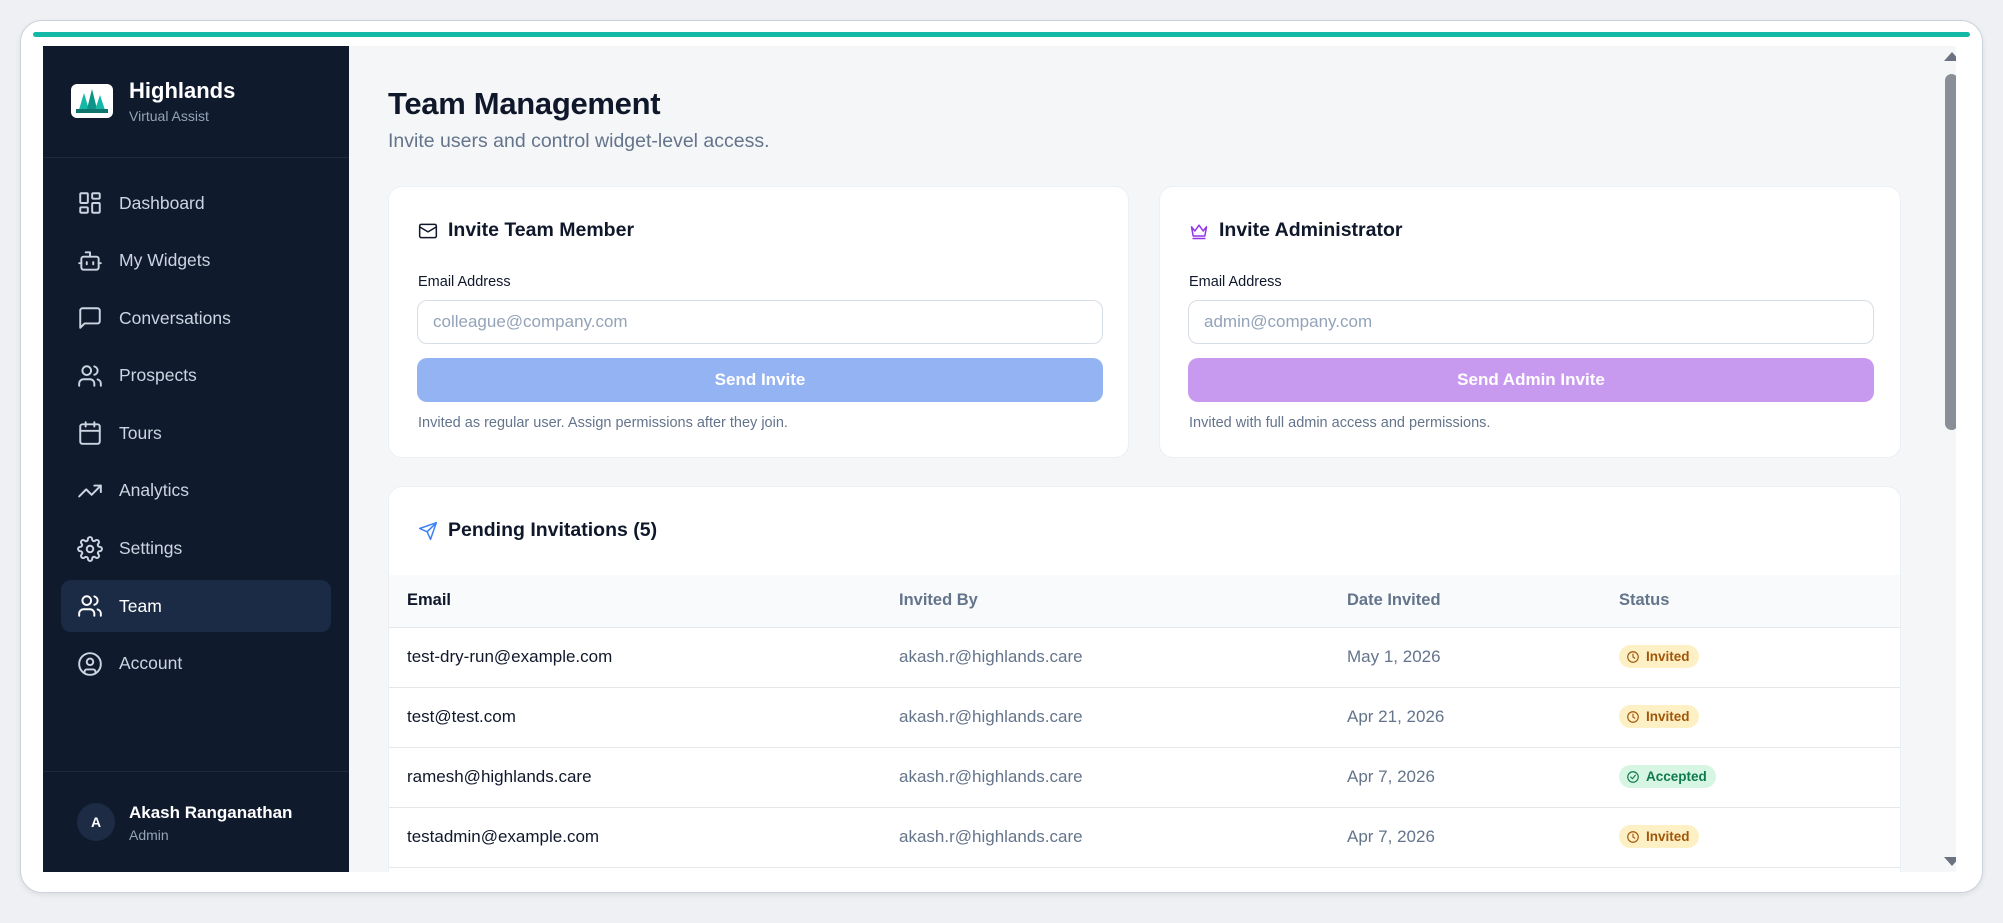 Image resolution: width=2003 pixels, height=923 pixels. What do you see at coordinates (1483, 717) in the screenshot?
I see `cell-date: Apr 21, 2026` at bounding box center [1483, 717].